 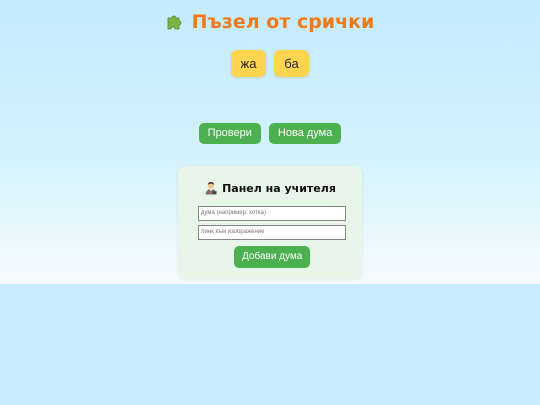 I want to click on puzzle-piece-icon, so click(x=175, y=24).